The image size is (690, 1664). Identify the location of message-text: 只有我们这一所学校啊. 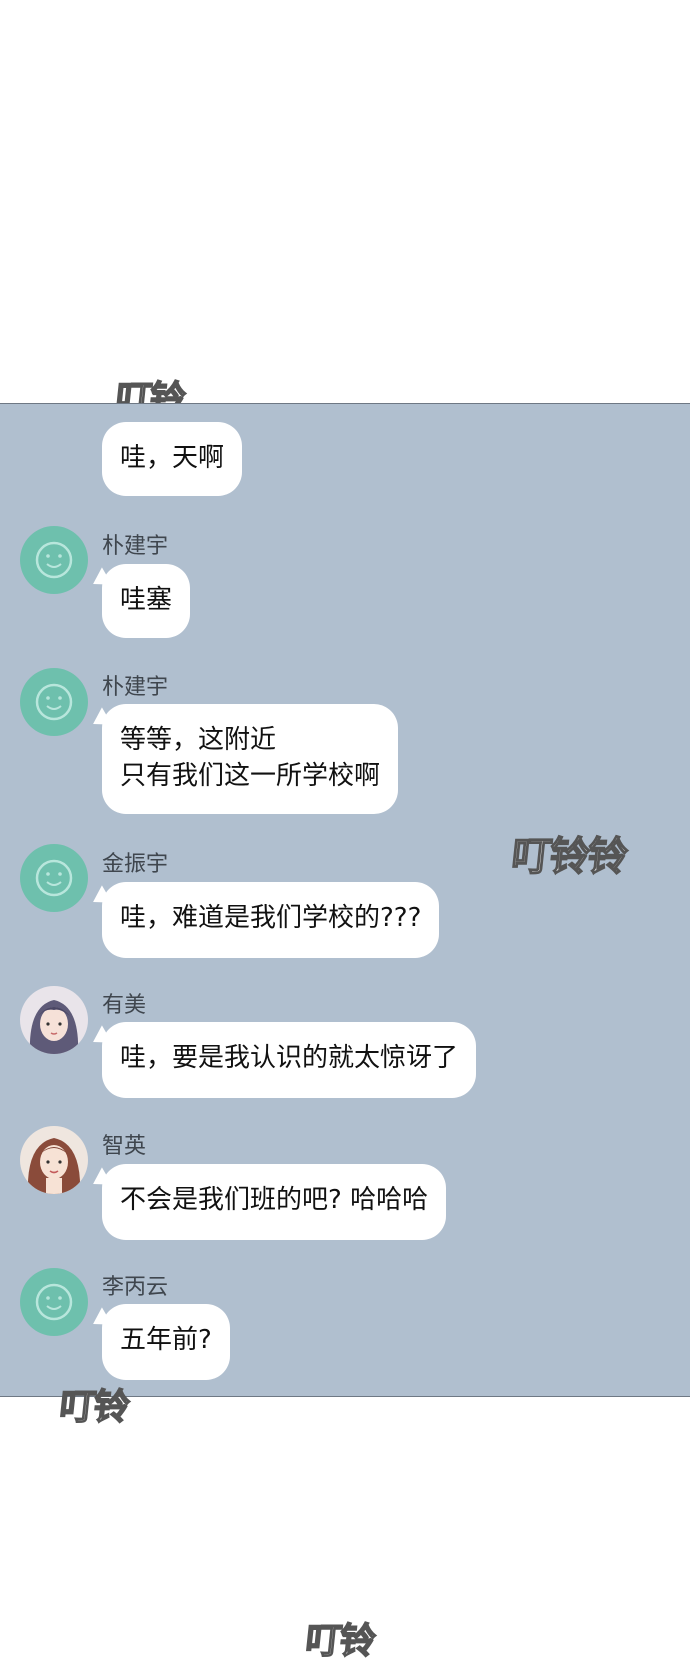
(250, 776).